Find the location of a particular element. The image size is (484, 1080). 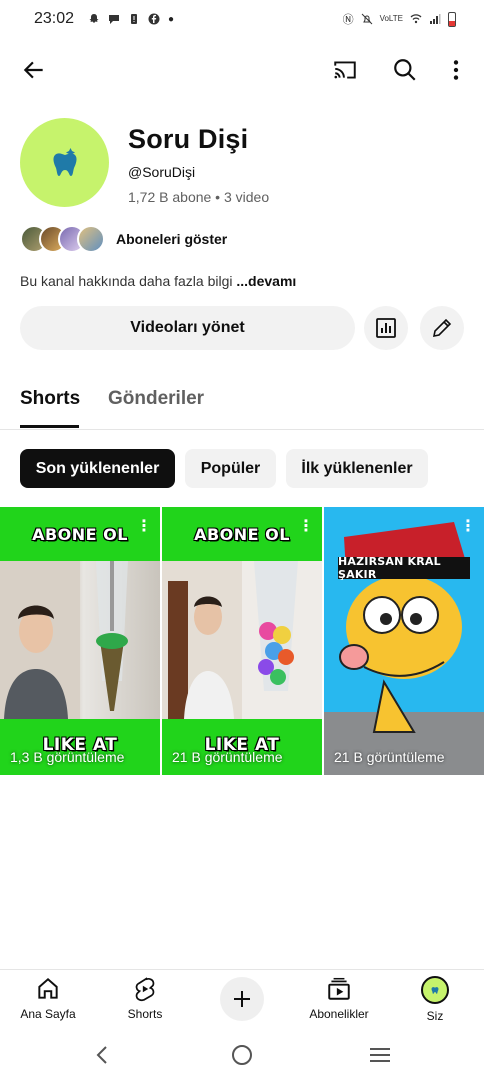

nav-home: Ana Sayfa is located at coordinates (48, 998).